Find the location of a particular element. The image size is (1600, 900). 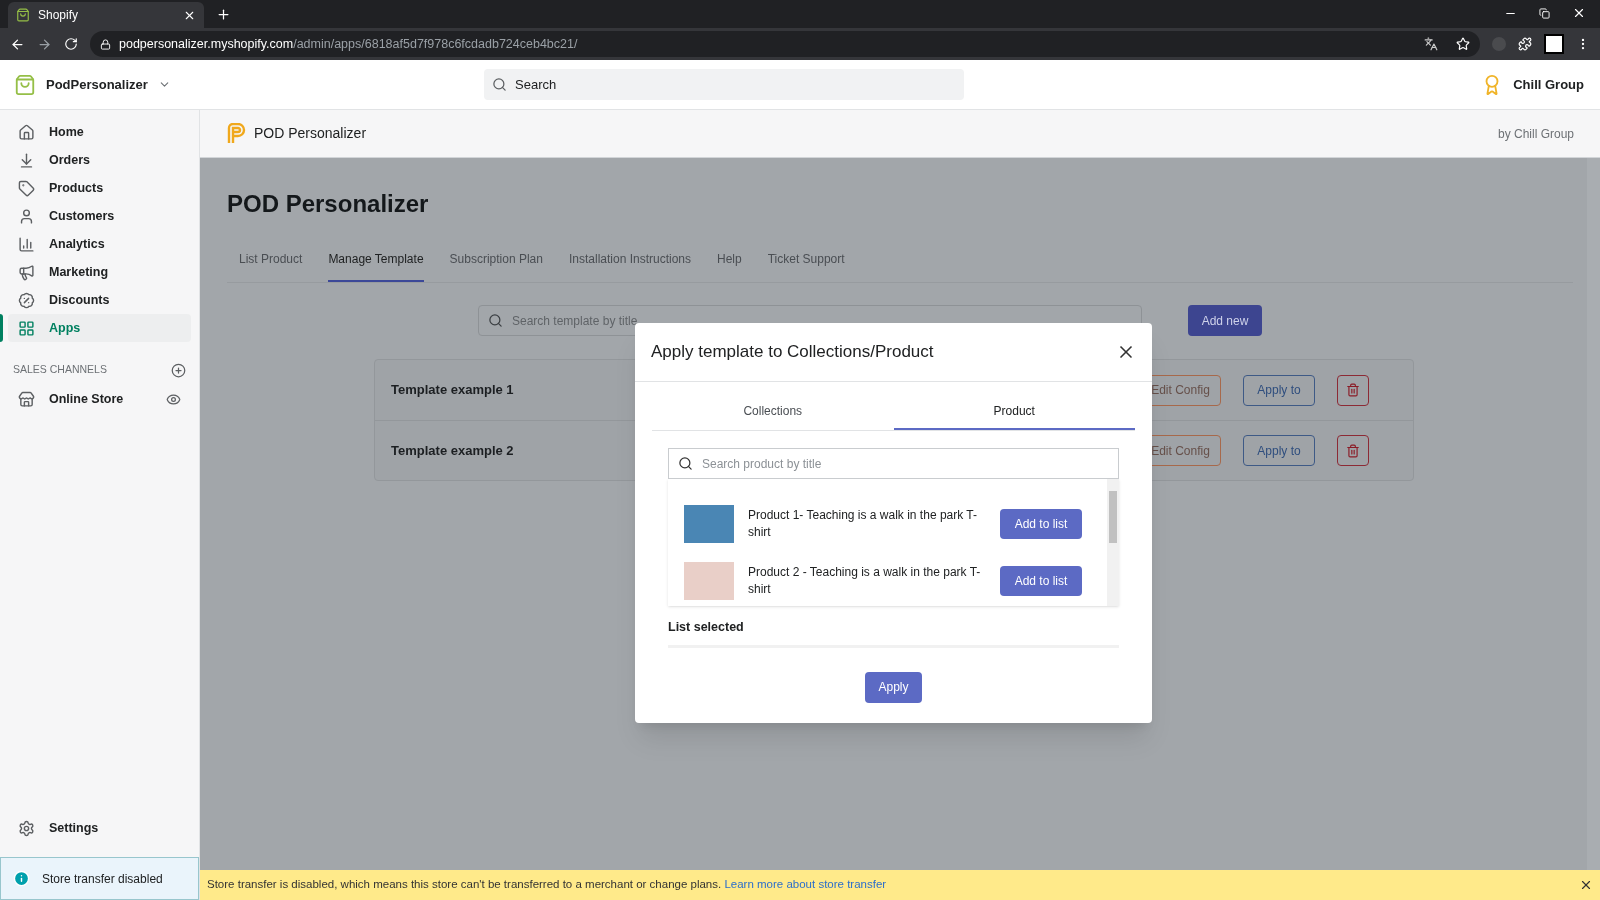

tab: Manage Template is located at coordinates (376, 266).